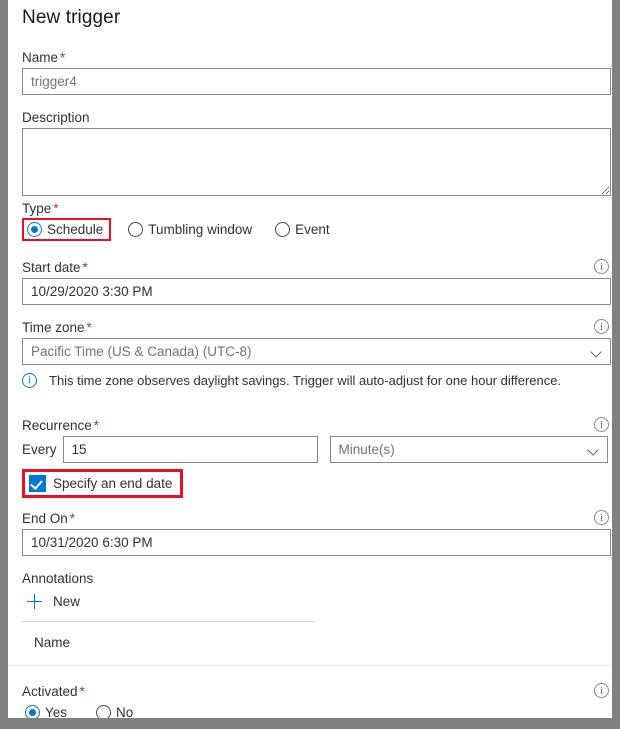 The image size is (620, 729). Describe the element at coordinates (56, 117) in the screenshot. I see `description-label: Description` at that location.